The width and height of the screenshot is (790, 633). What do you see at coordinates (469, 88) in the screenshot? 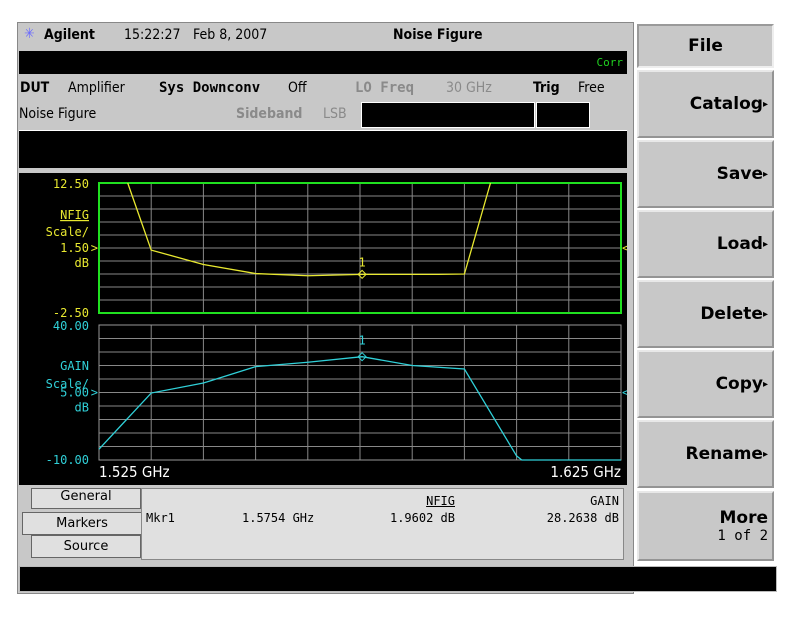
I see `lo-freq-value: 30 GHz` at bounding box center [469, 88].